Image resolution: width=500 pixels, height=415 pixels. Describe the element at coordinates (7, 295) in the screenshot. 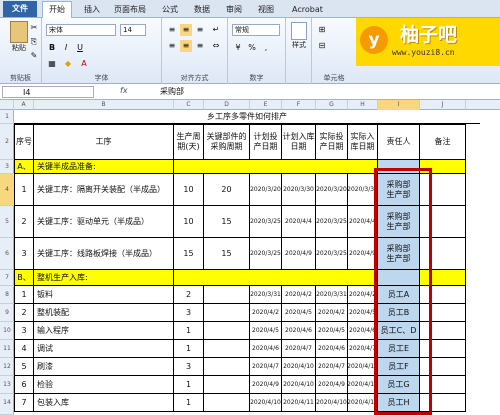

I see `row-header: 8` at that location.